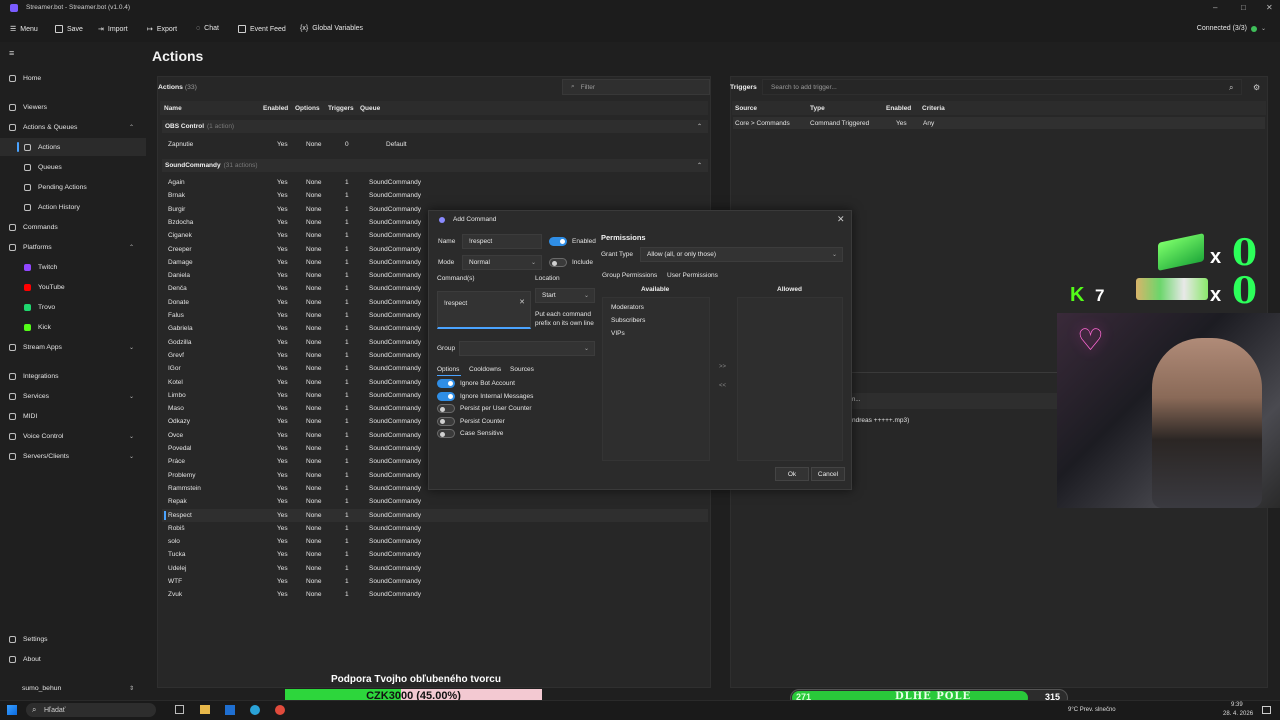  What do you see at coordinates (113, 29) in the screenshot?
I see `import-button: ⇥ Import` at bounding box center [113, 29].